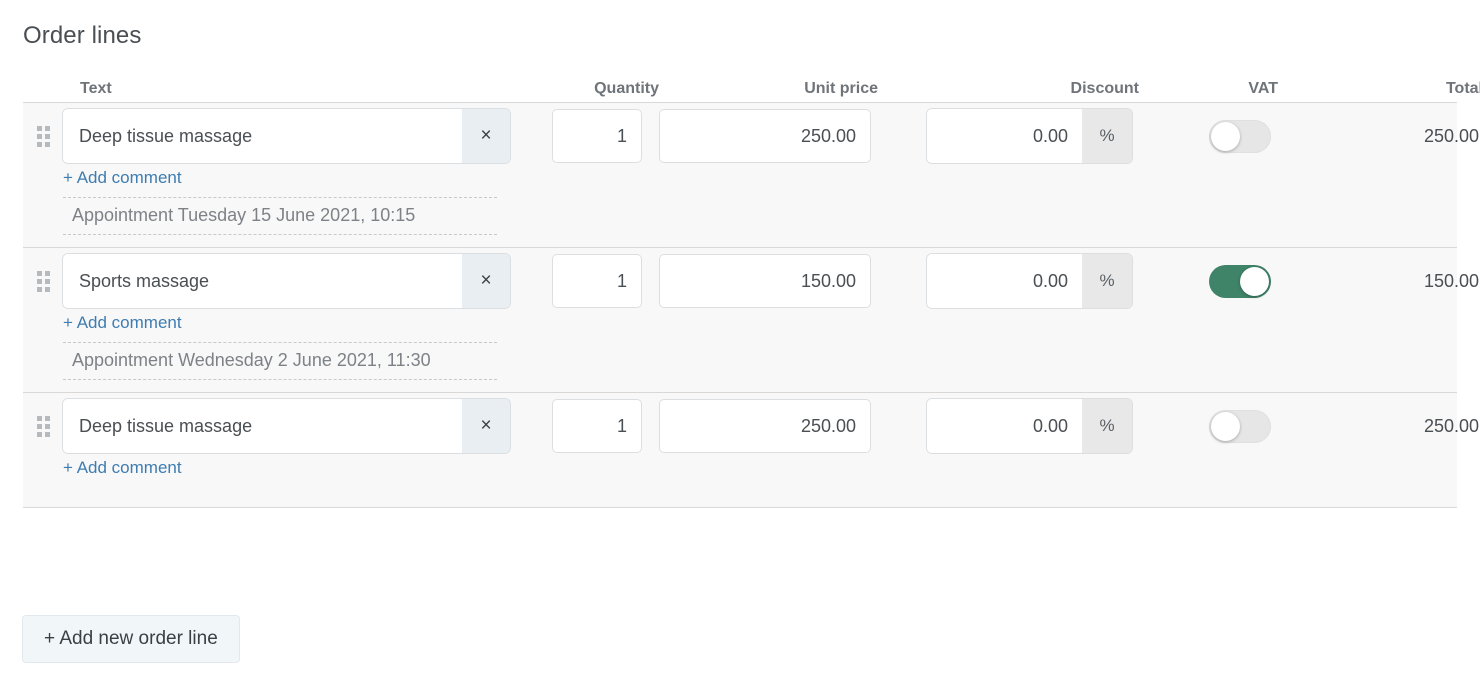 The width and height of the screenshot is (1480, 677). I want to click on column-header-quantity: Quantity, so click(626, 88).